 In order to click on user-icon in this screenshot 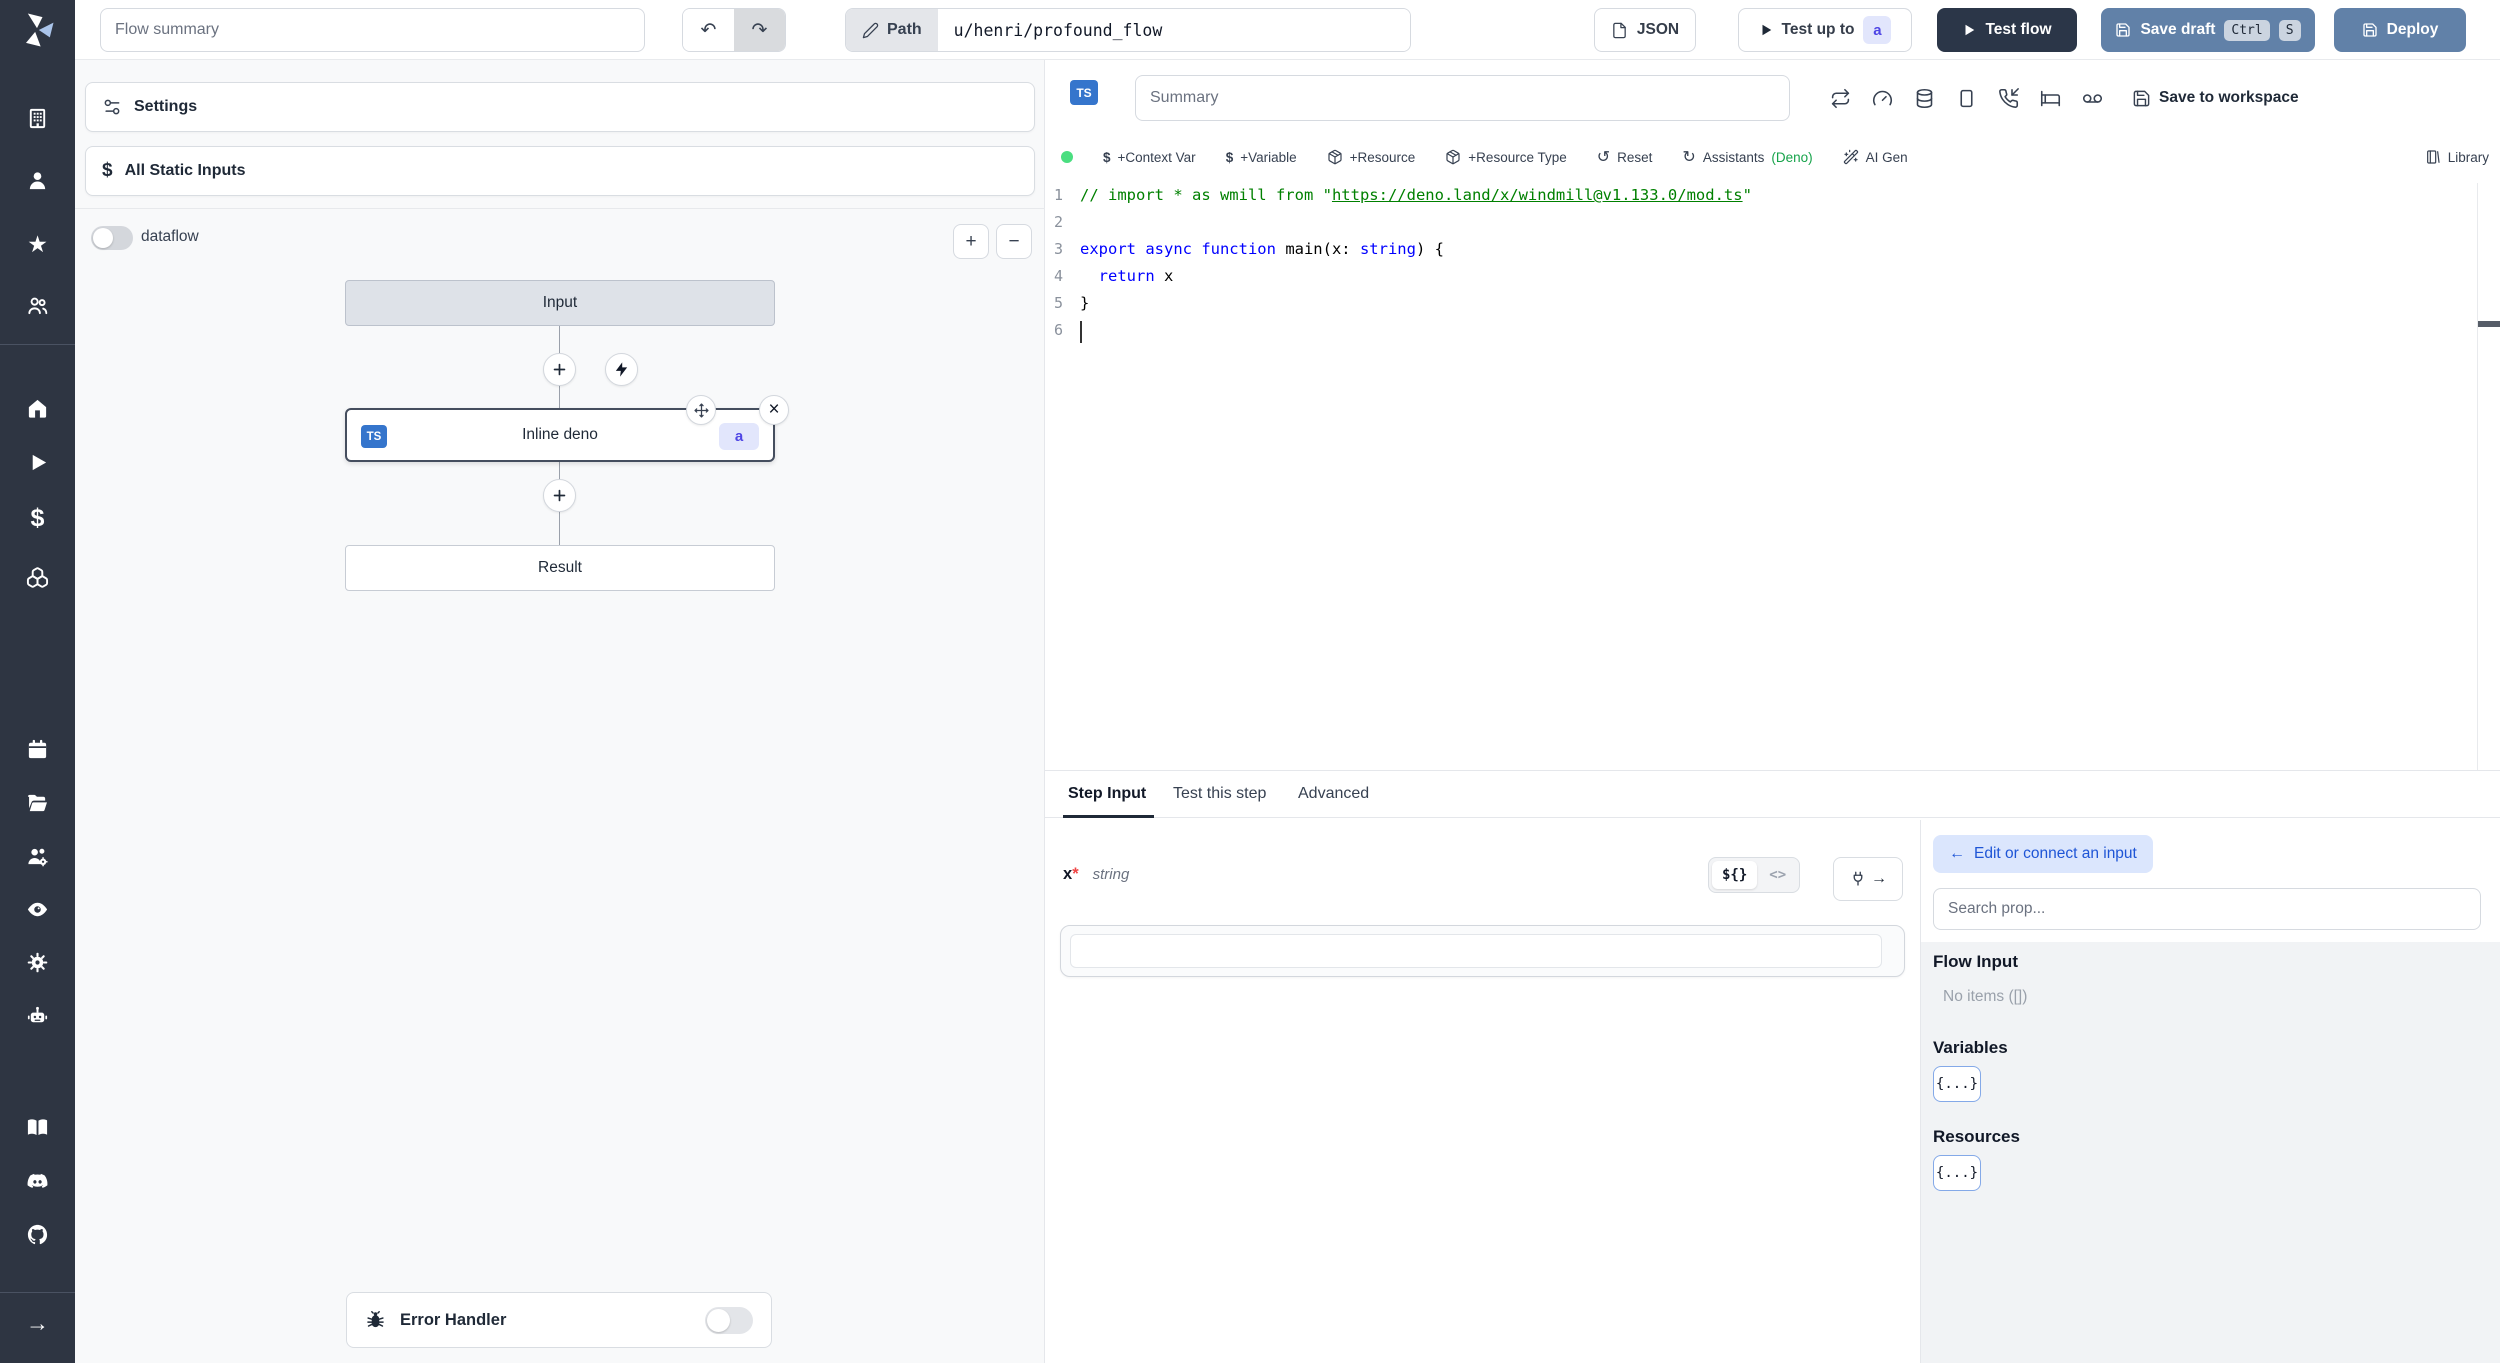, I will do `click(37, 180)`.